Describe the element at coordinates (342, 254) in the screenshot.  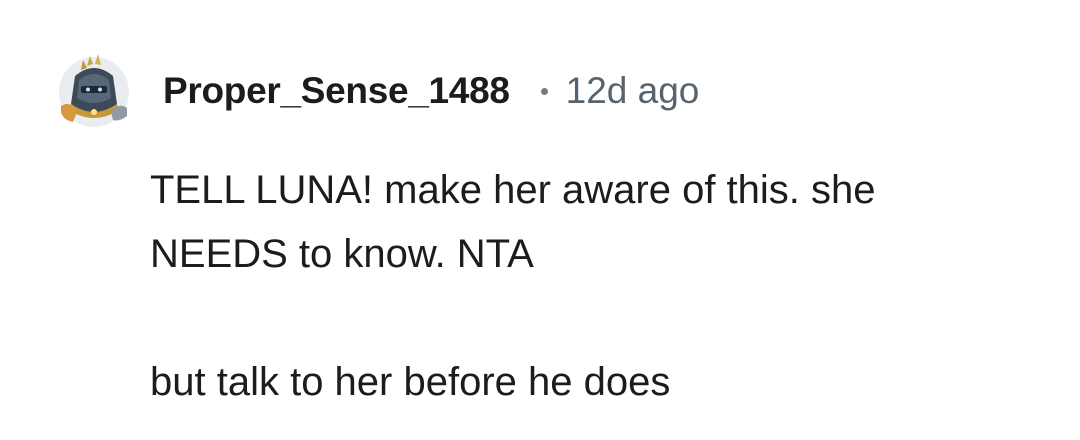
I see `comment-line-2: NEEDS to know. NTA` at that location.